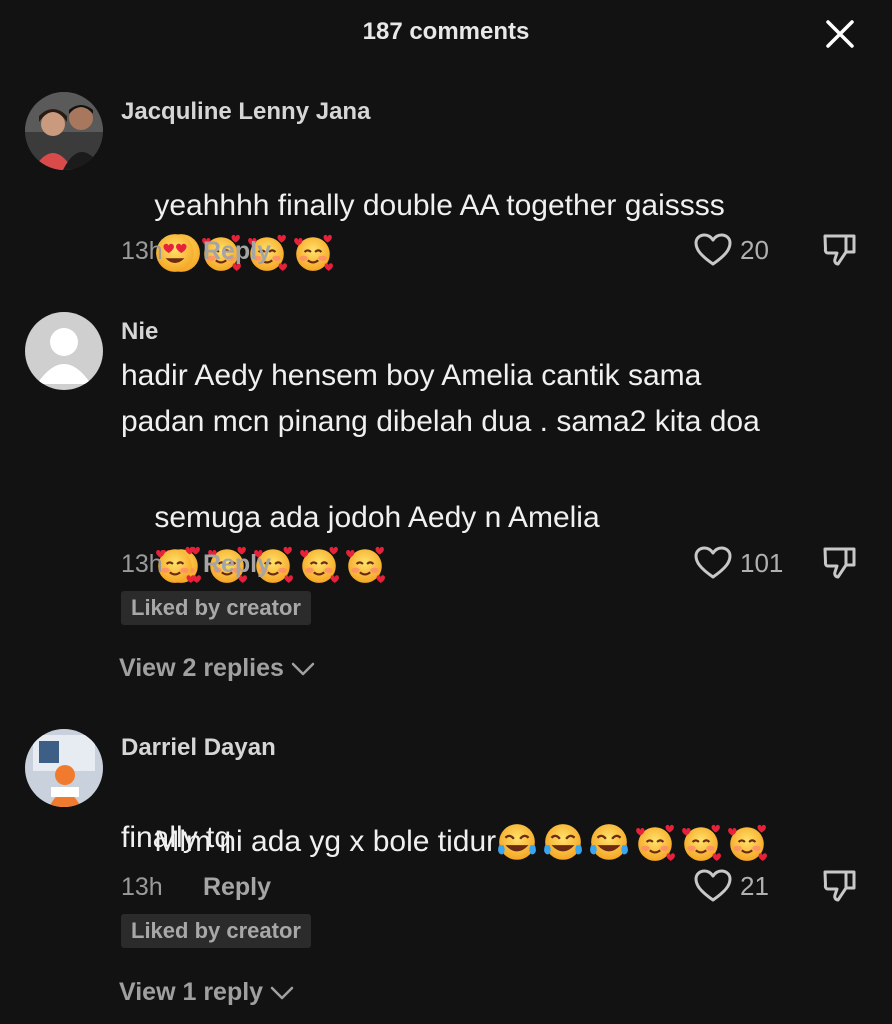 The height and width of the screenshot is (1024, 892). I want to click on view-replies-label: View 1 reply, so click(191, 992).